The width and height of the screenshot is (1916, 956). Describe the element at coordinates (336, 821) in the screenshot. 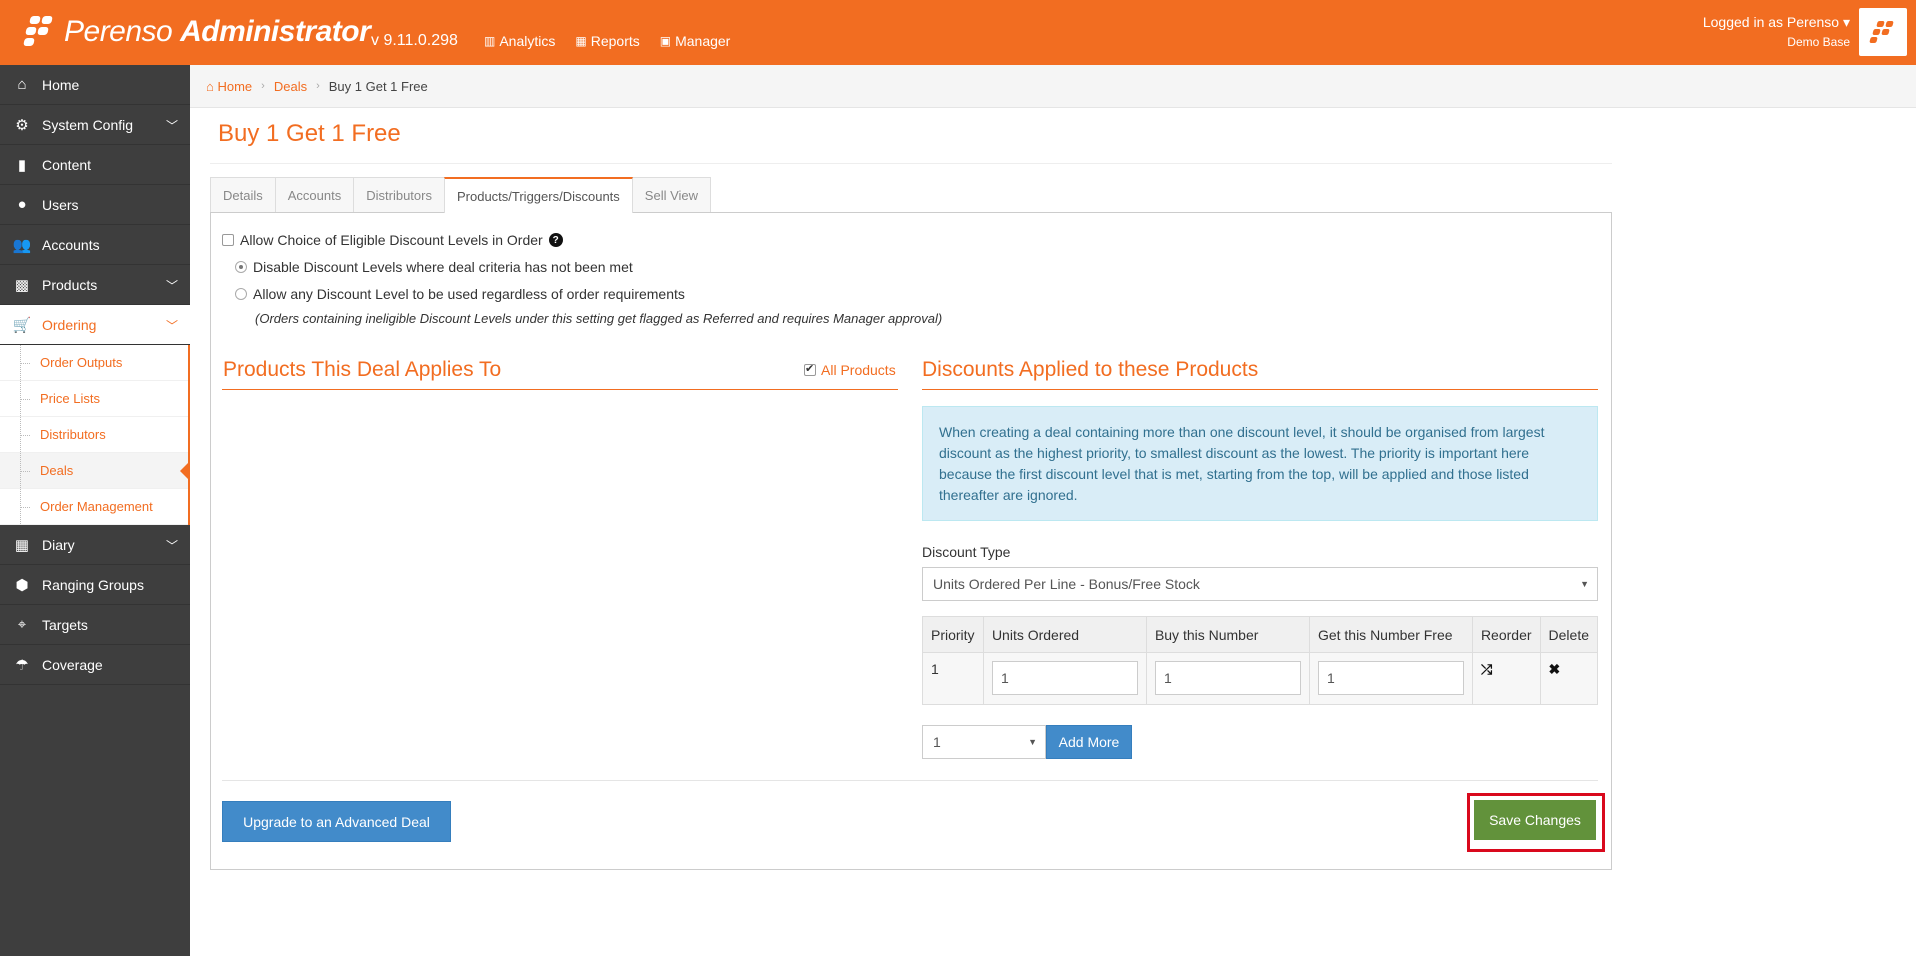

I see `upgrade-advanced-deal-button: Upgrade to an Advanced Deal` at that location.